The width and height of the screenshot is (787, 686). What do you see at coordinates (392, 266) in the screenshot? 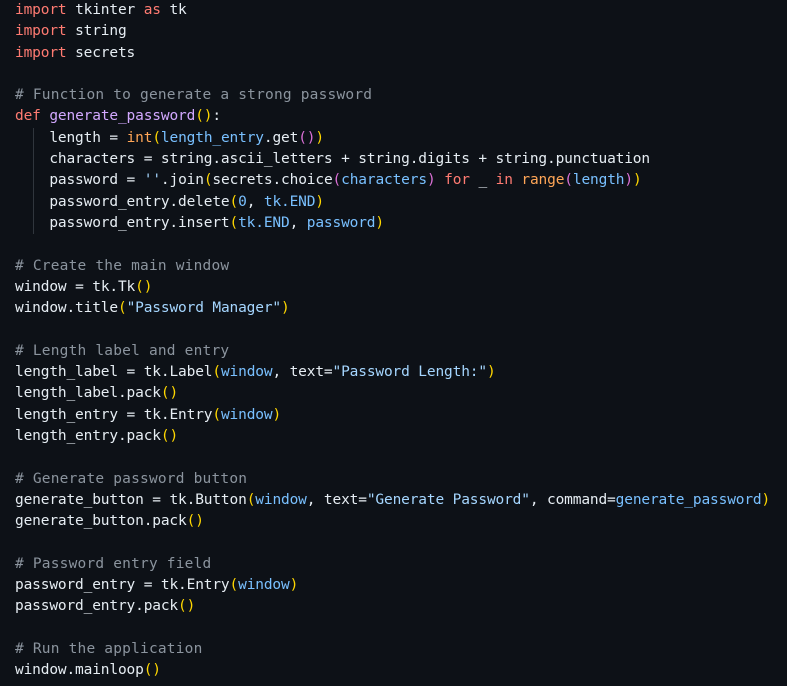
I see `code-line: # Create the main window` at bounding box center [392, 266].